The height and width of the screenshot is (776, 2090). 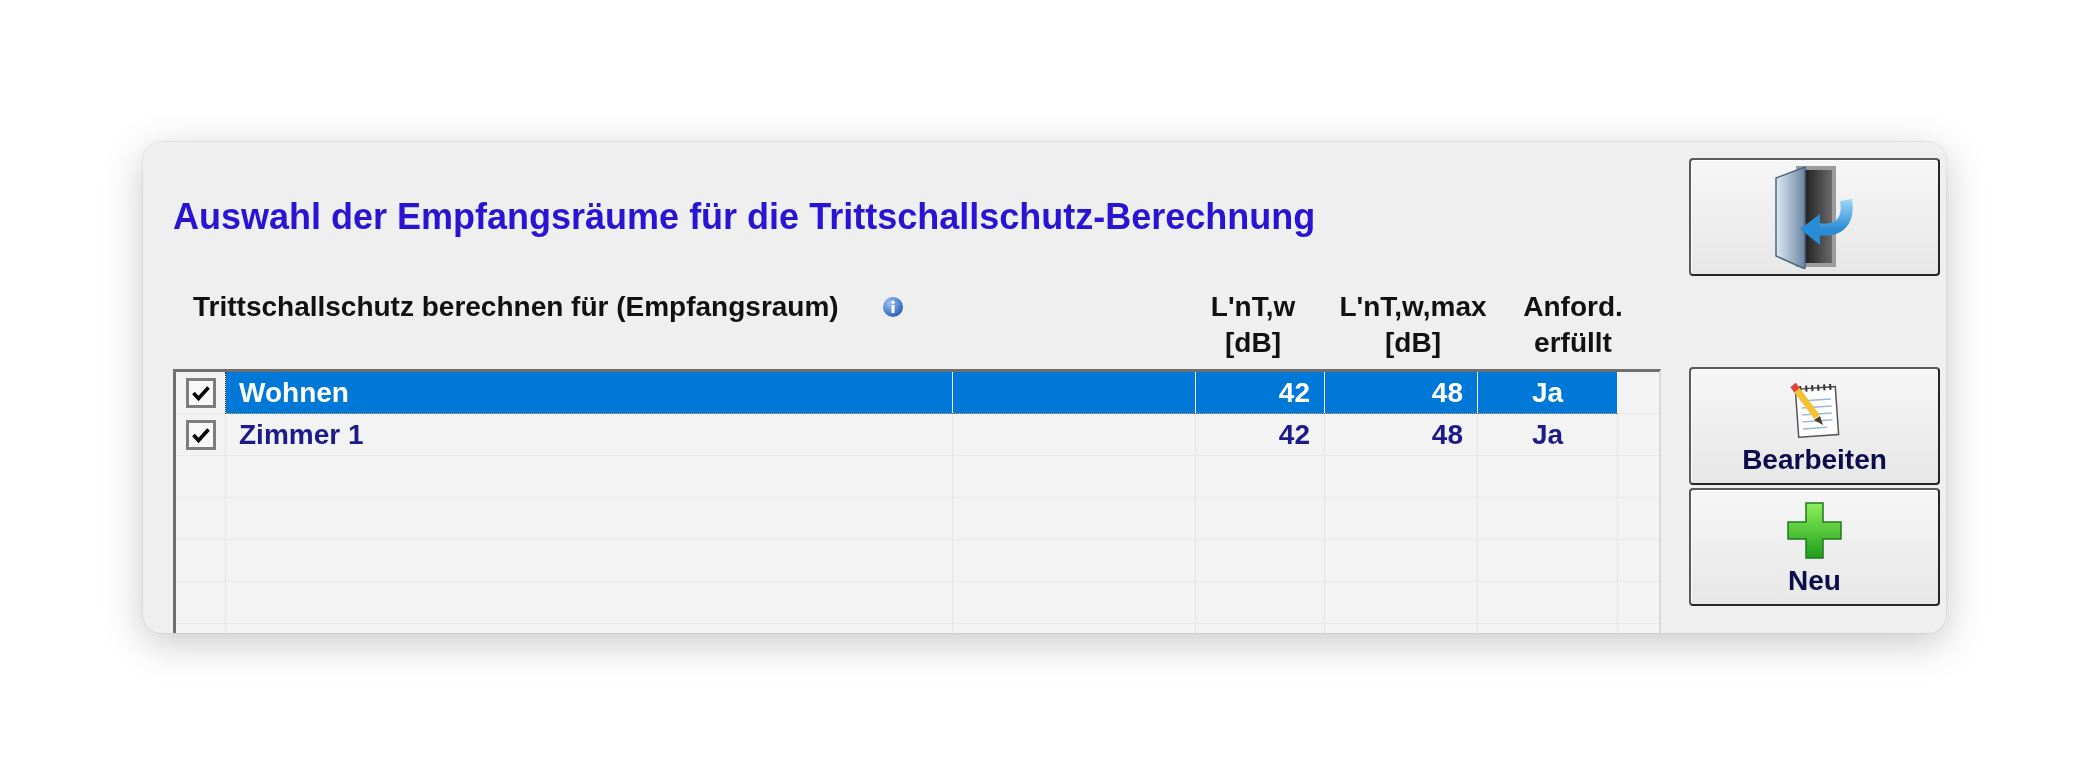 I want to click on dialog-title: Auswahl der Empfangsräume für die Trittschallschutz-Berechnung, so click(x=744, y=216).